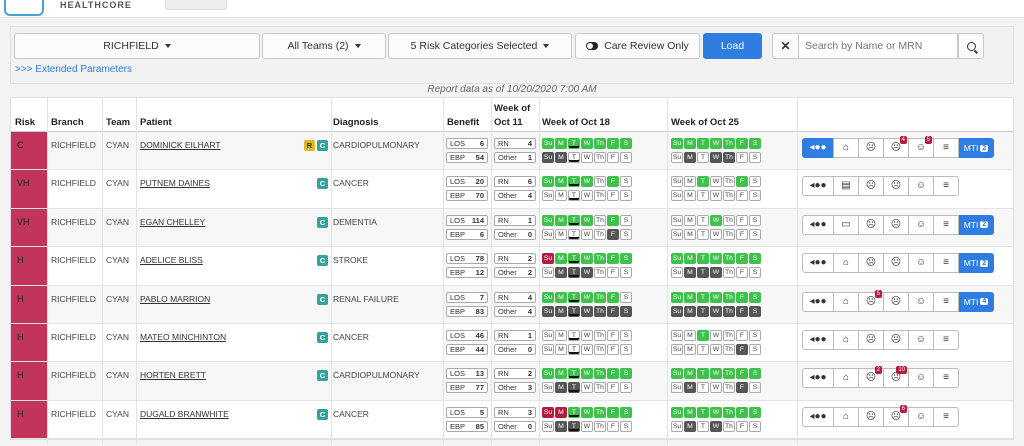 This screenshot has width=1024, height=446. What do you see at coordinates (175, 299) in the screenshot?
I see `patient-name-link: PABLO MARRION` at bounding box center [175, 299].